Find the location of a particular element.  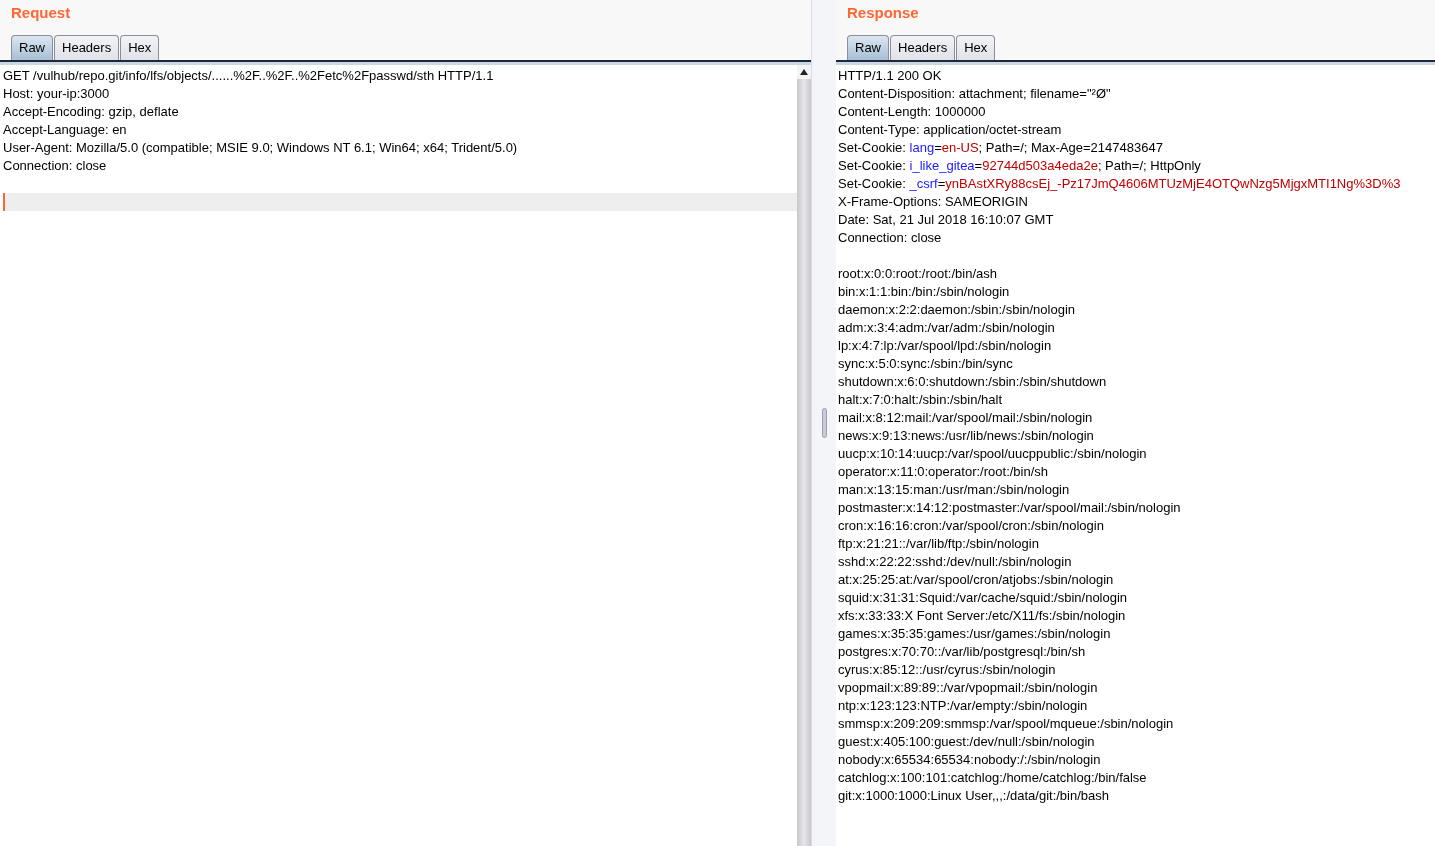

response-line: news:x:9:13:news:/usr/lib/news:/sbin/nologin is located at coordinates (965, 436).